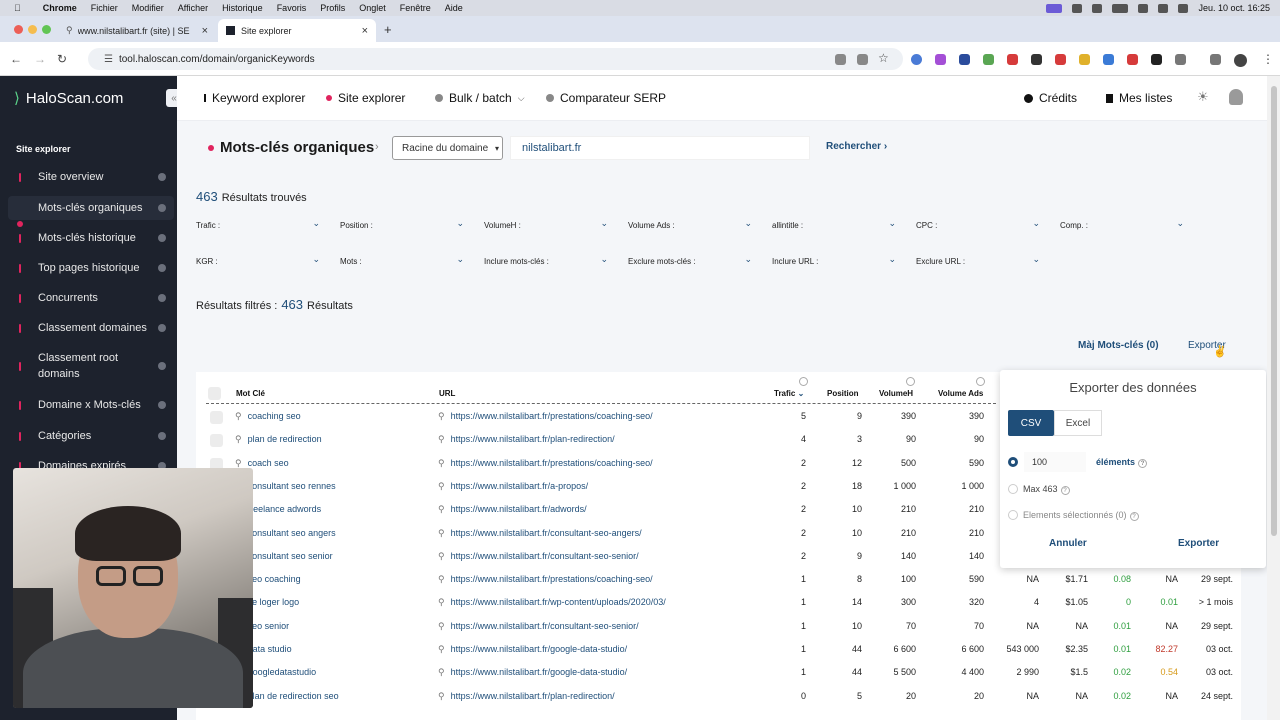 The width and height of the screenshot is (1280, 720). What do you see at coordinates (1031, 423) in the screenshot?
I see `format-csv-button: CSV` at bounding box center [1031, 423].